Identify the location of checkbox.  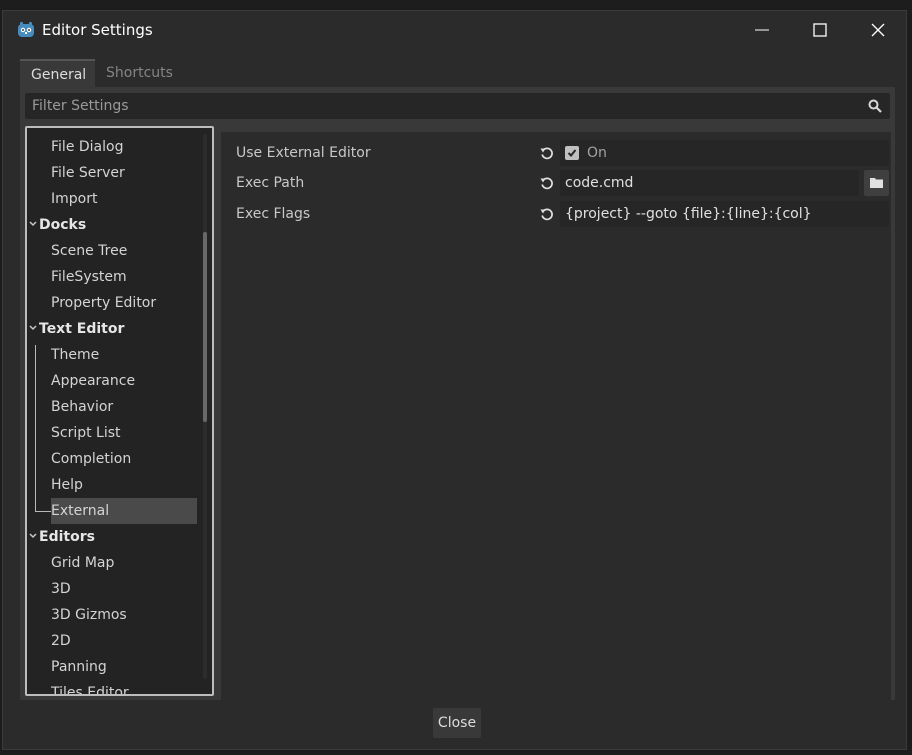
(572, 153).